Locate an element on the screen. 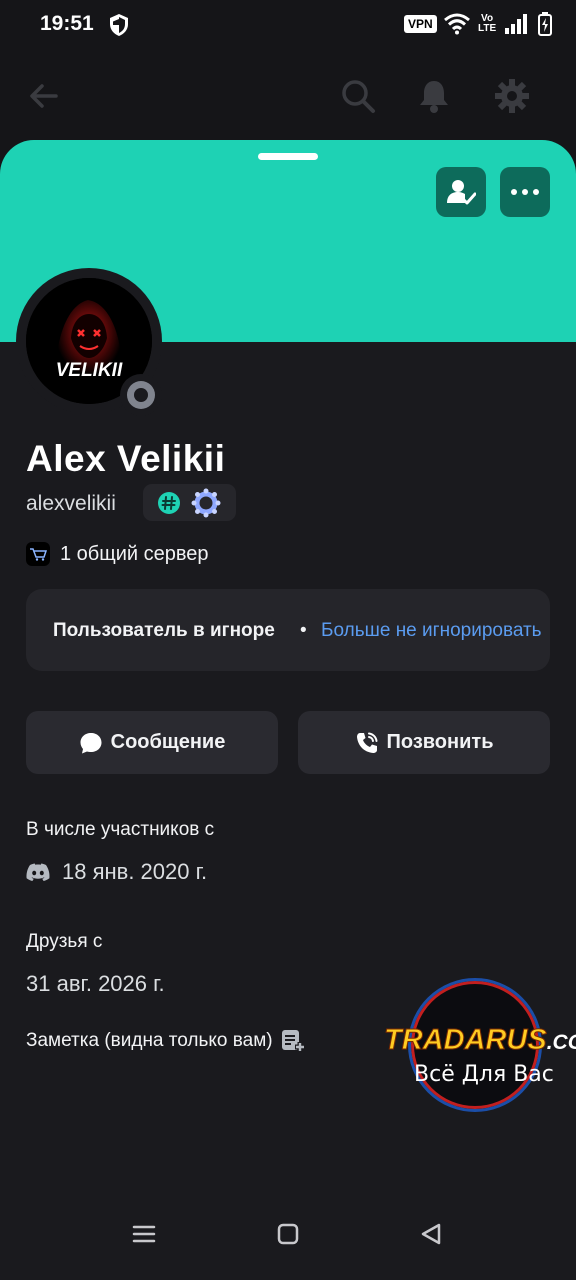 The image size is (576, 1280). call-button: Позвонить is located at coordinates (424, 742).